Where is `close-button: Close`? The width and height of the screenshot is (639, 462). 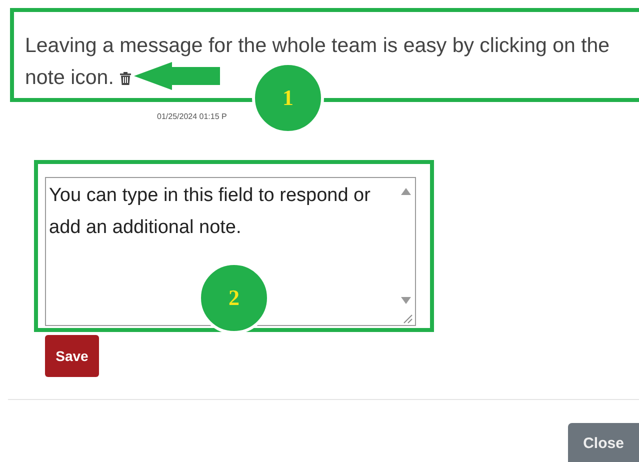 close-button: Close is located at coordinates (603, 442).